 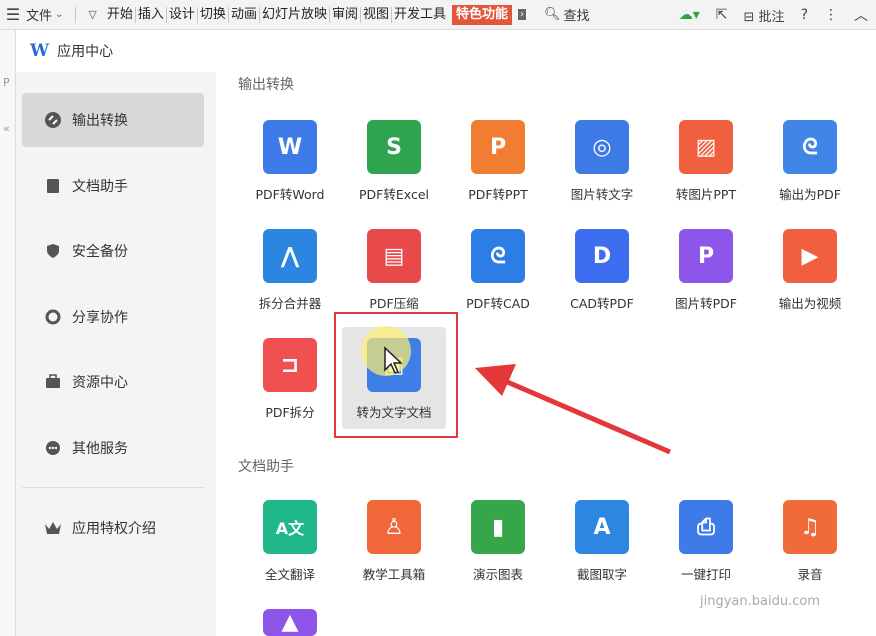 What do you see at coordinates (92, 14) in the screenshot?
I see `quick-access-icon: ▽` at bounding box center [92, 14].